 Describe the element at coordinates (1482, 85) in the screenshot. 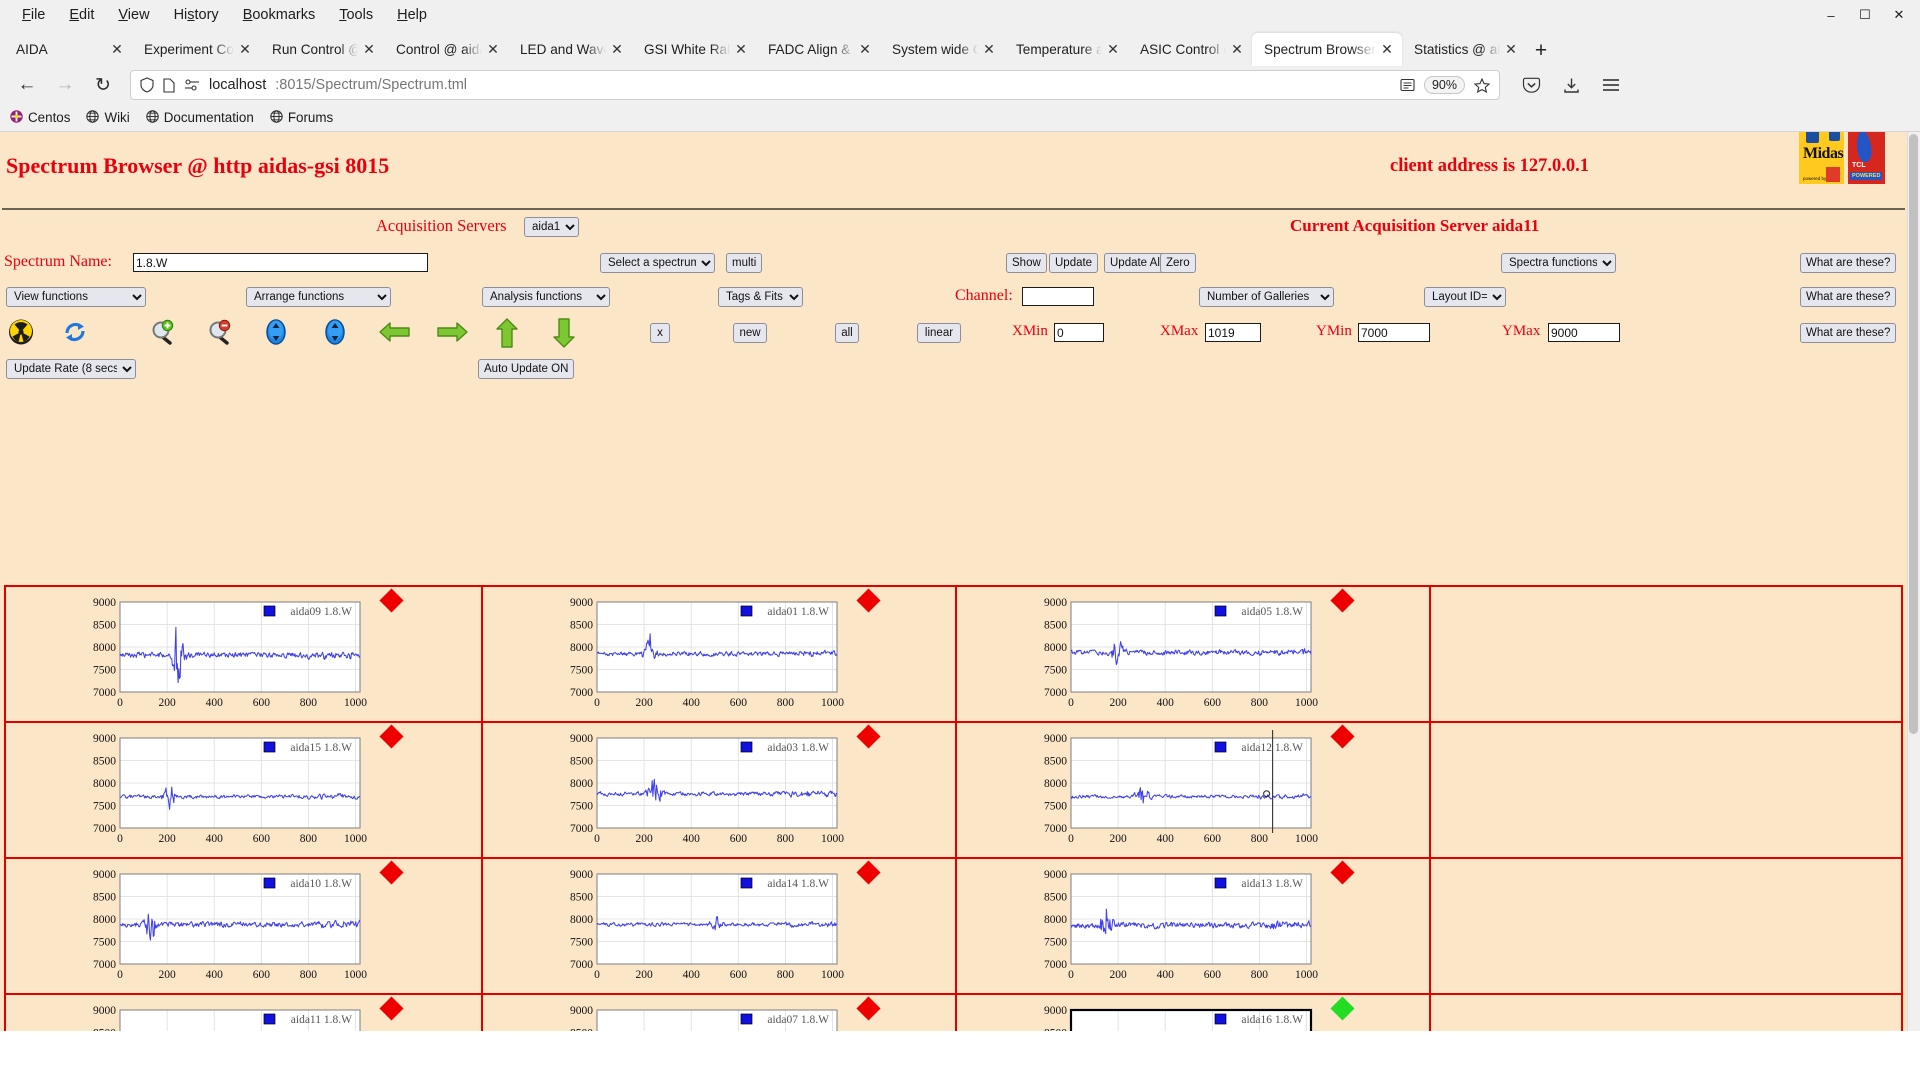

I see `bookmark-star-icon` at that location.